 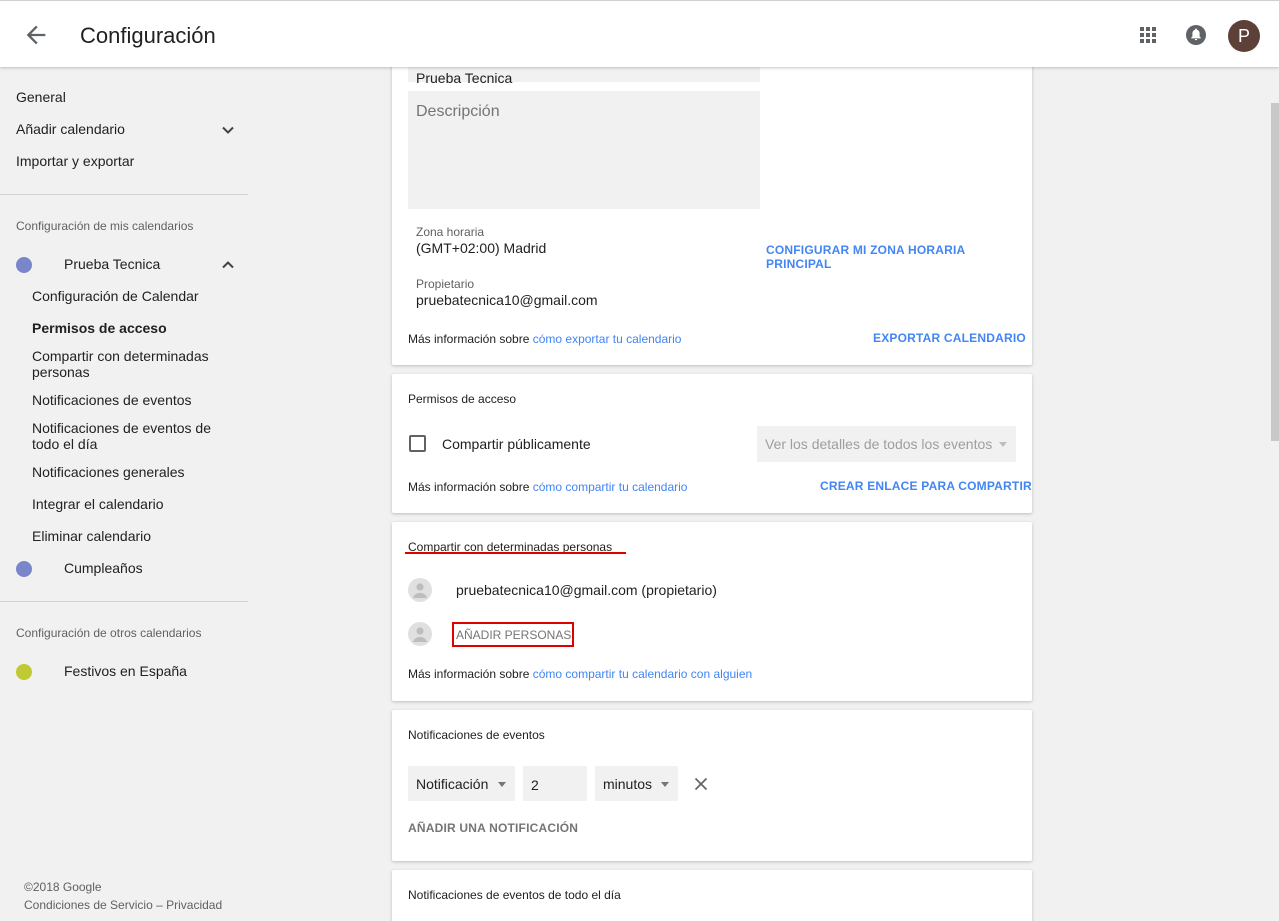 What do you see at coordinates (584, 150) in the screenshot?
I see `description-textarea: Descripción` at bounding box center [584, 150].